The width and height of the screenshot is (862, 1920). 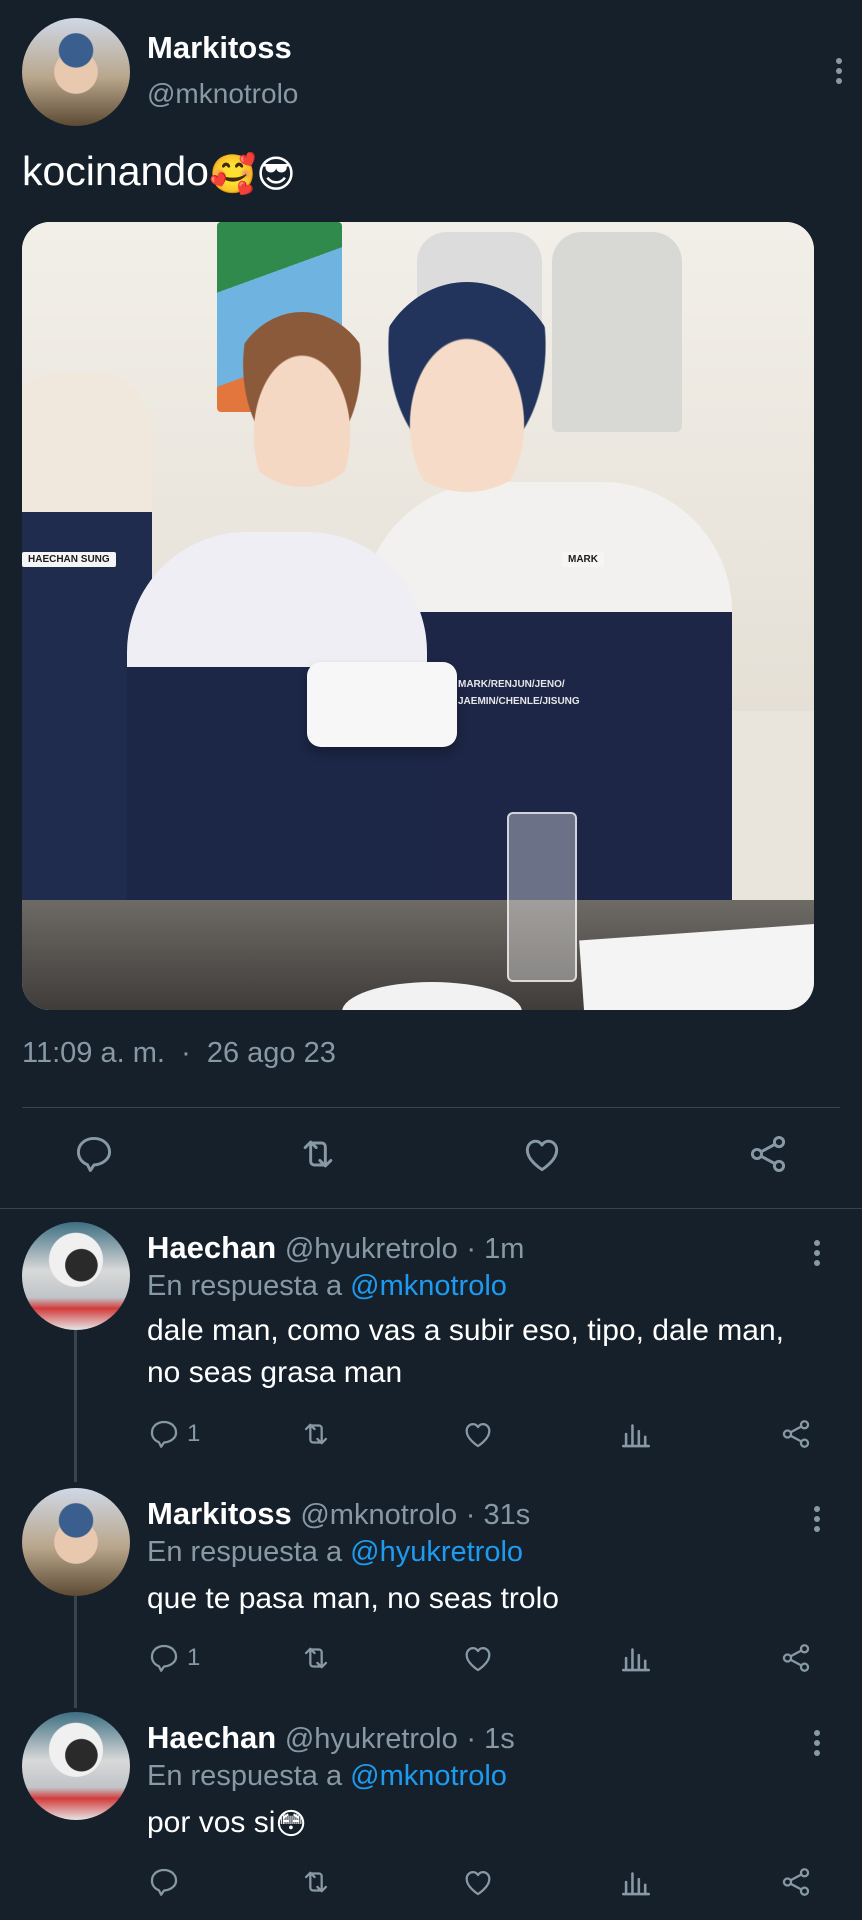 What do you see at coordinates (431, 1155) in the screenshot?
I see `main-tweet-actions` at bounding box center [431, 1155].